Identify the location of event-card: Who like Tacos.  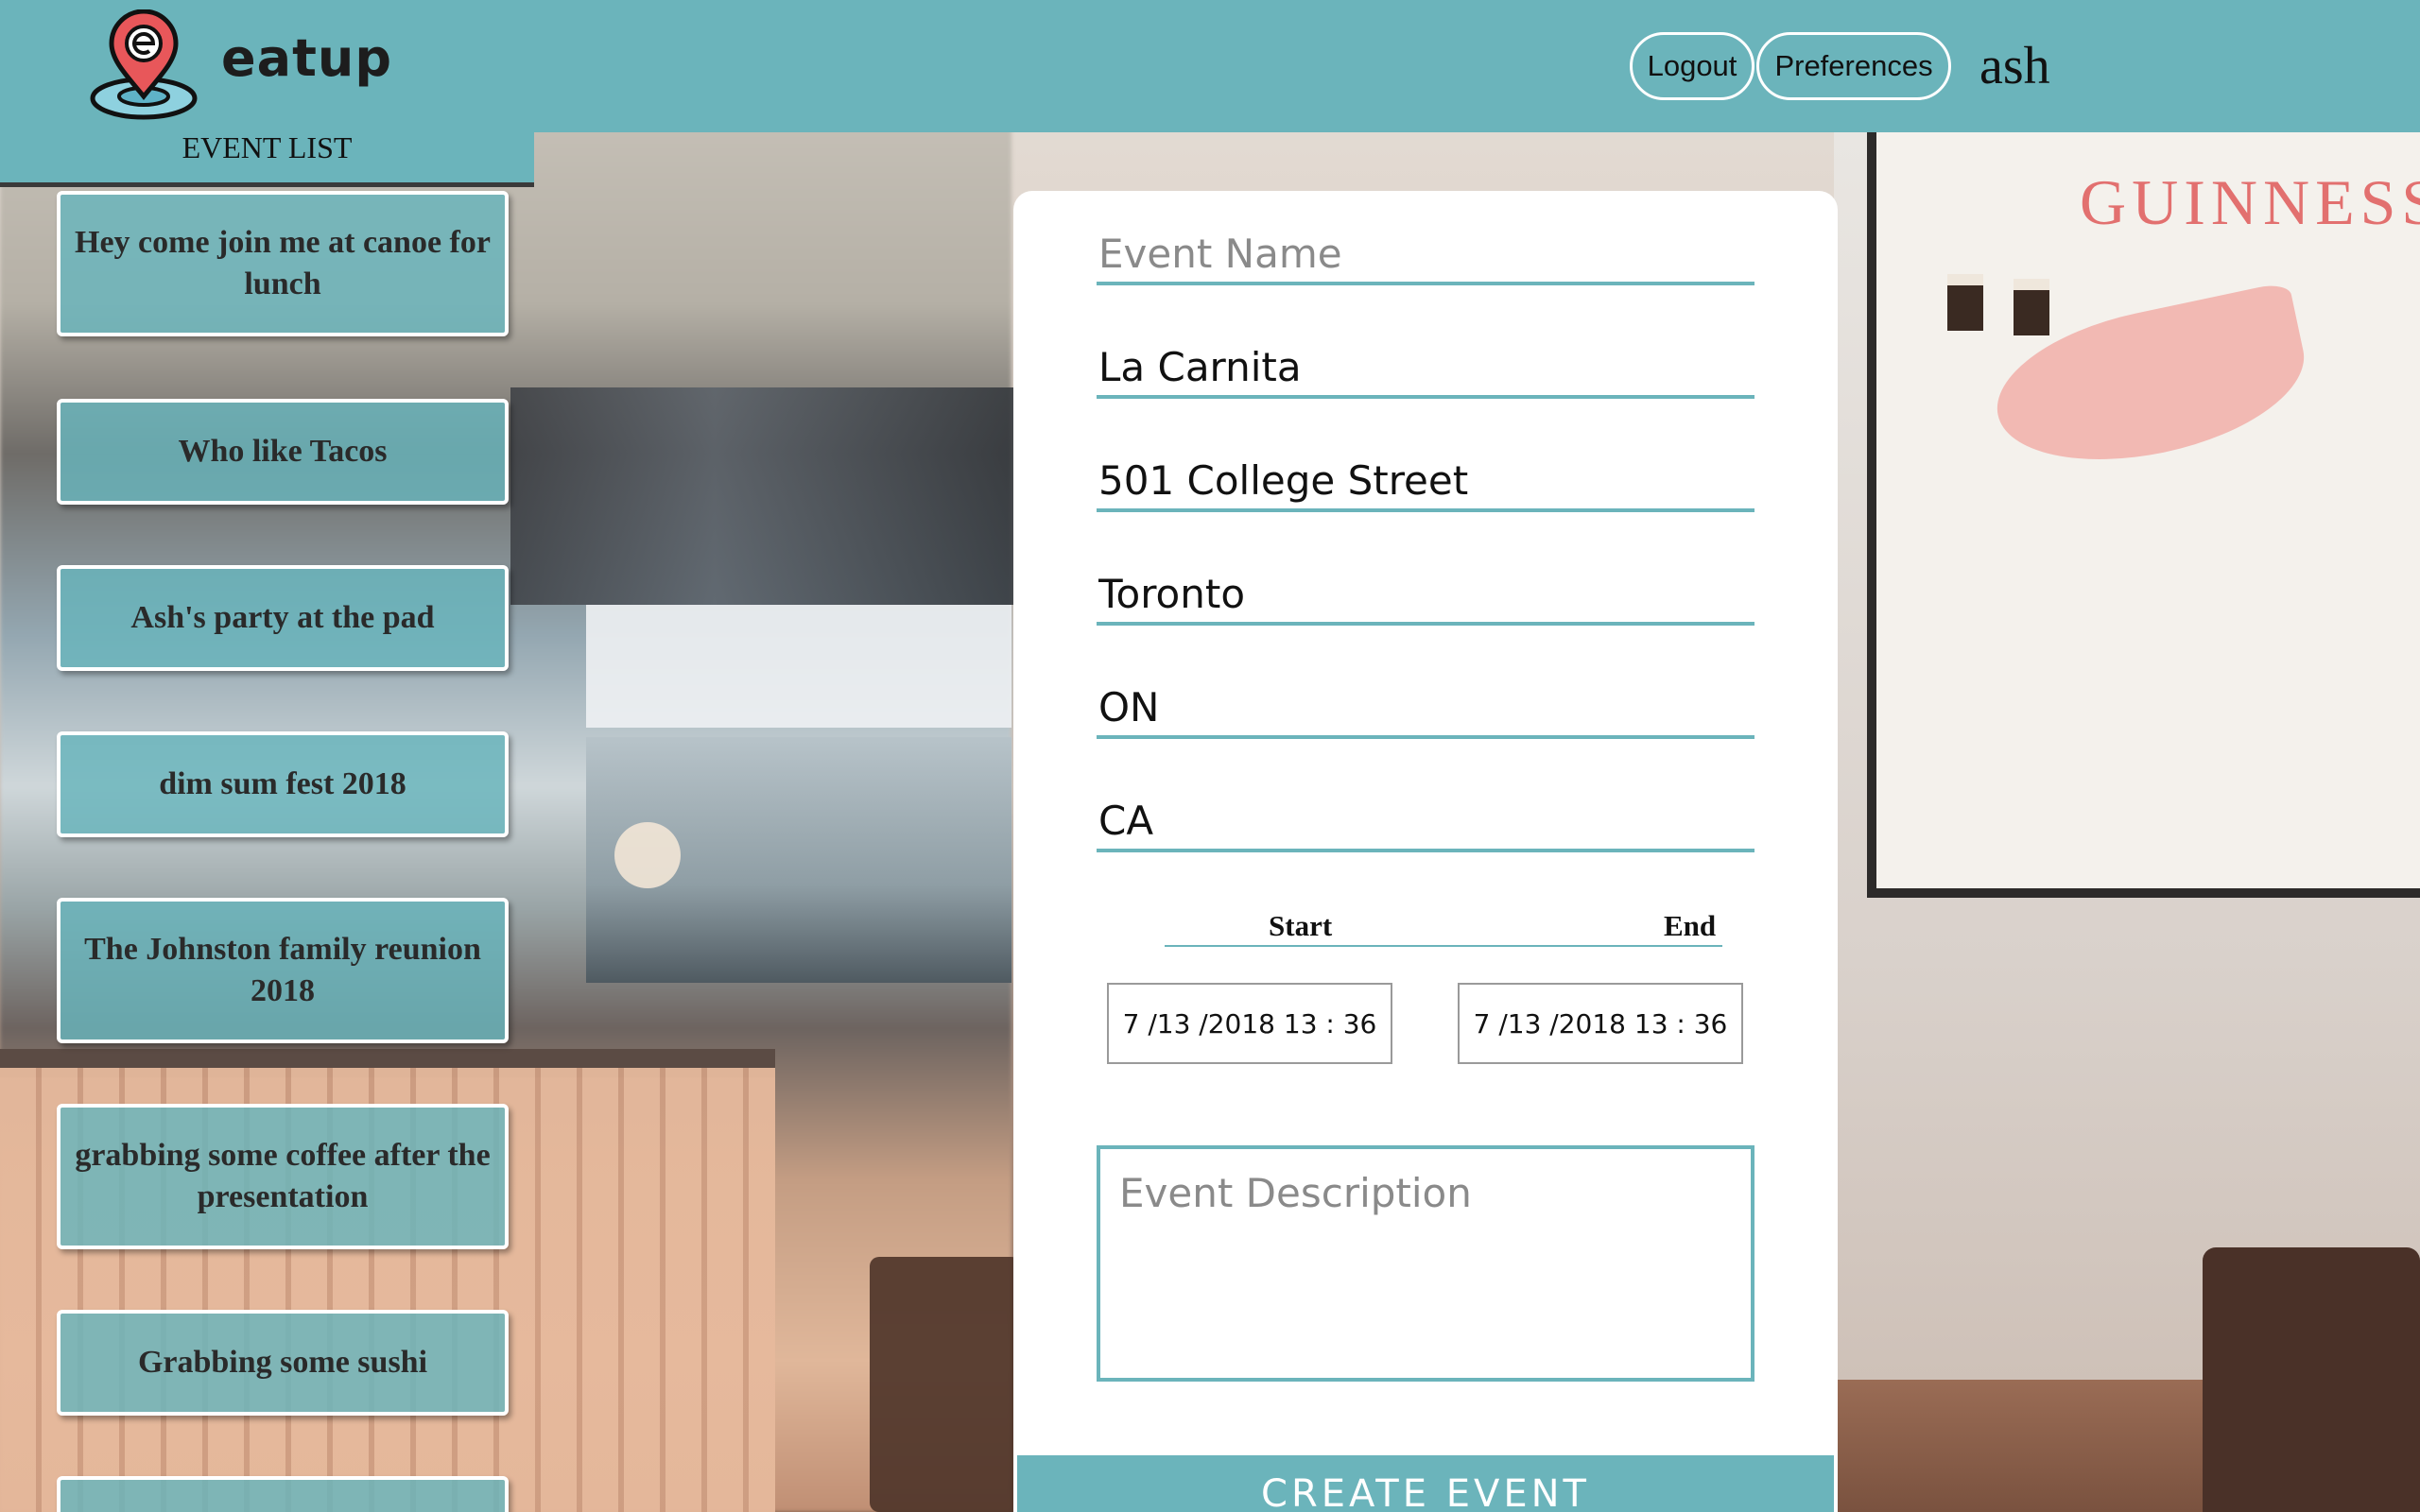
(283, 452).